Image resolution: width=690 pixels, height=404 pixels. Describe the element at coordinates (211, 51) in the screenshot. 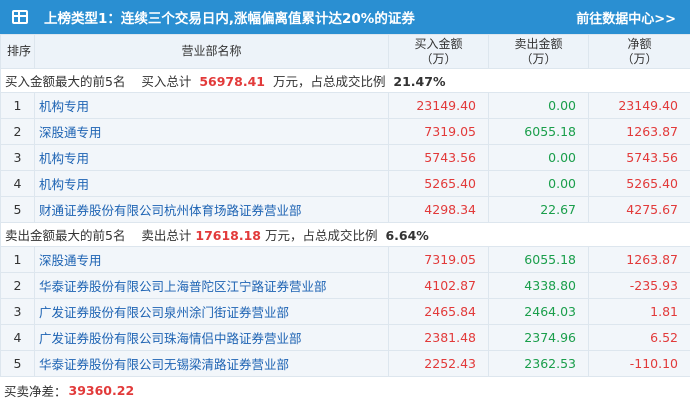

I see `col-header-name: 营业部名称` at that location.